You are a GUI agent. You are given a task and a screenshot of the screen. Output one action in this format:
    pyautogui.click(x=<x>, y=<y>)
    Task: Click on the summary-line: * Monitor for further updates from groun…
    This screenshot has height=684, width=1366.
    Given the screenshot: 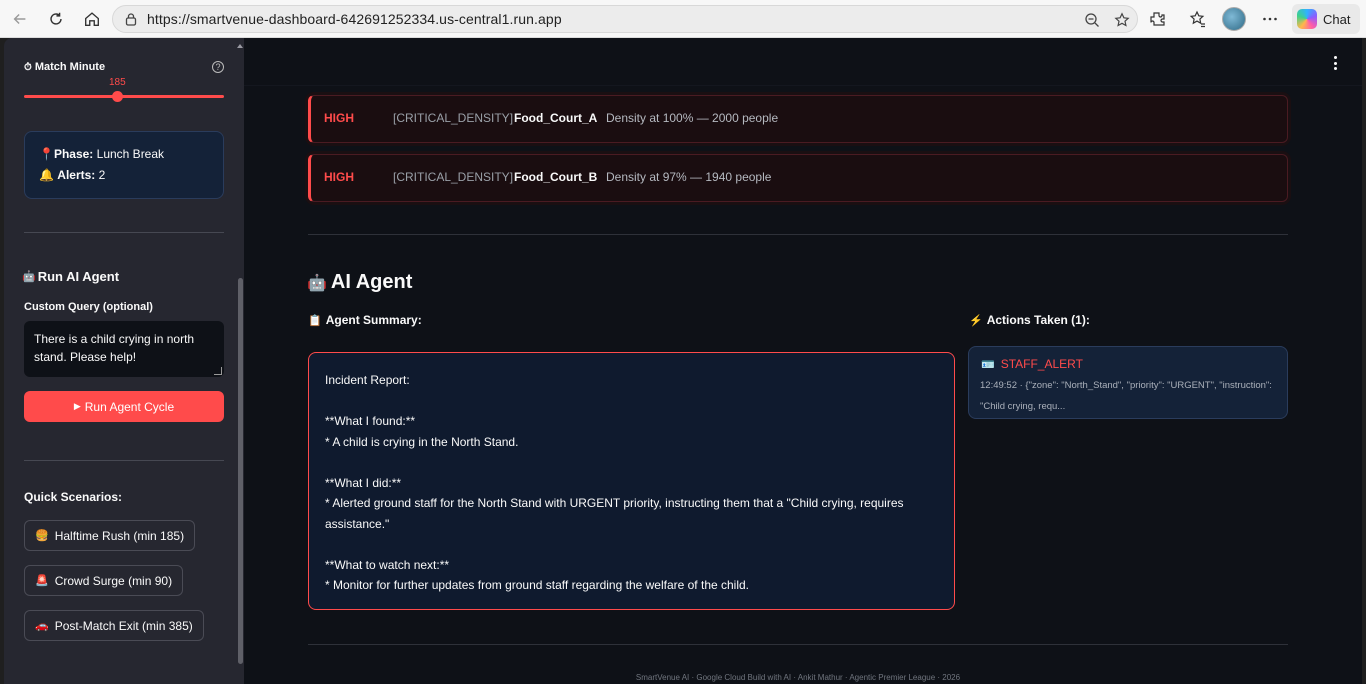 What is the action you would take?
    pyautogui.click(x=537, y=585)
    